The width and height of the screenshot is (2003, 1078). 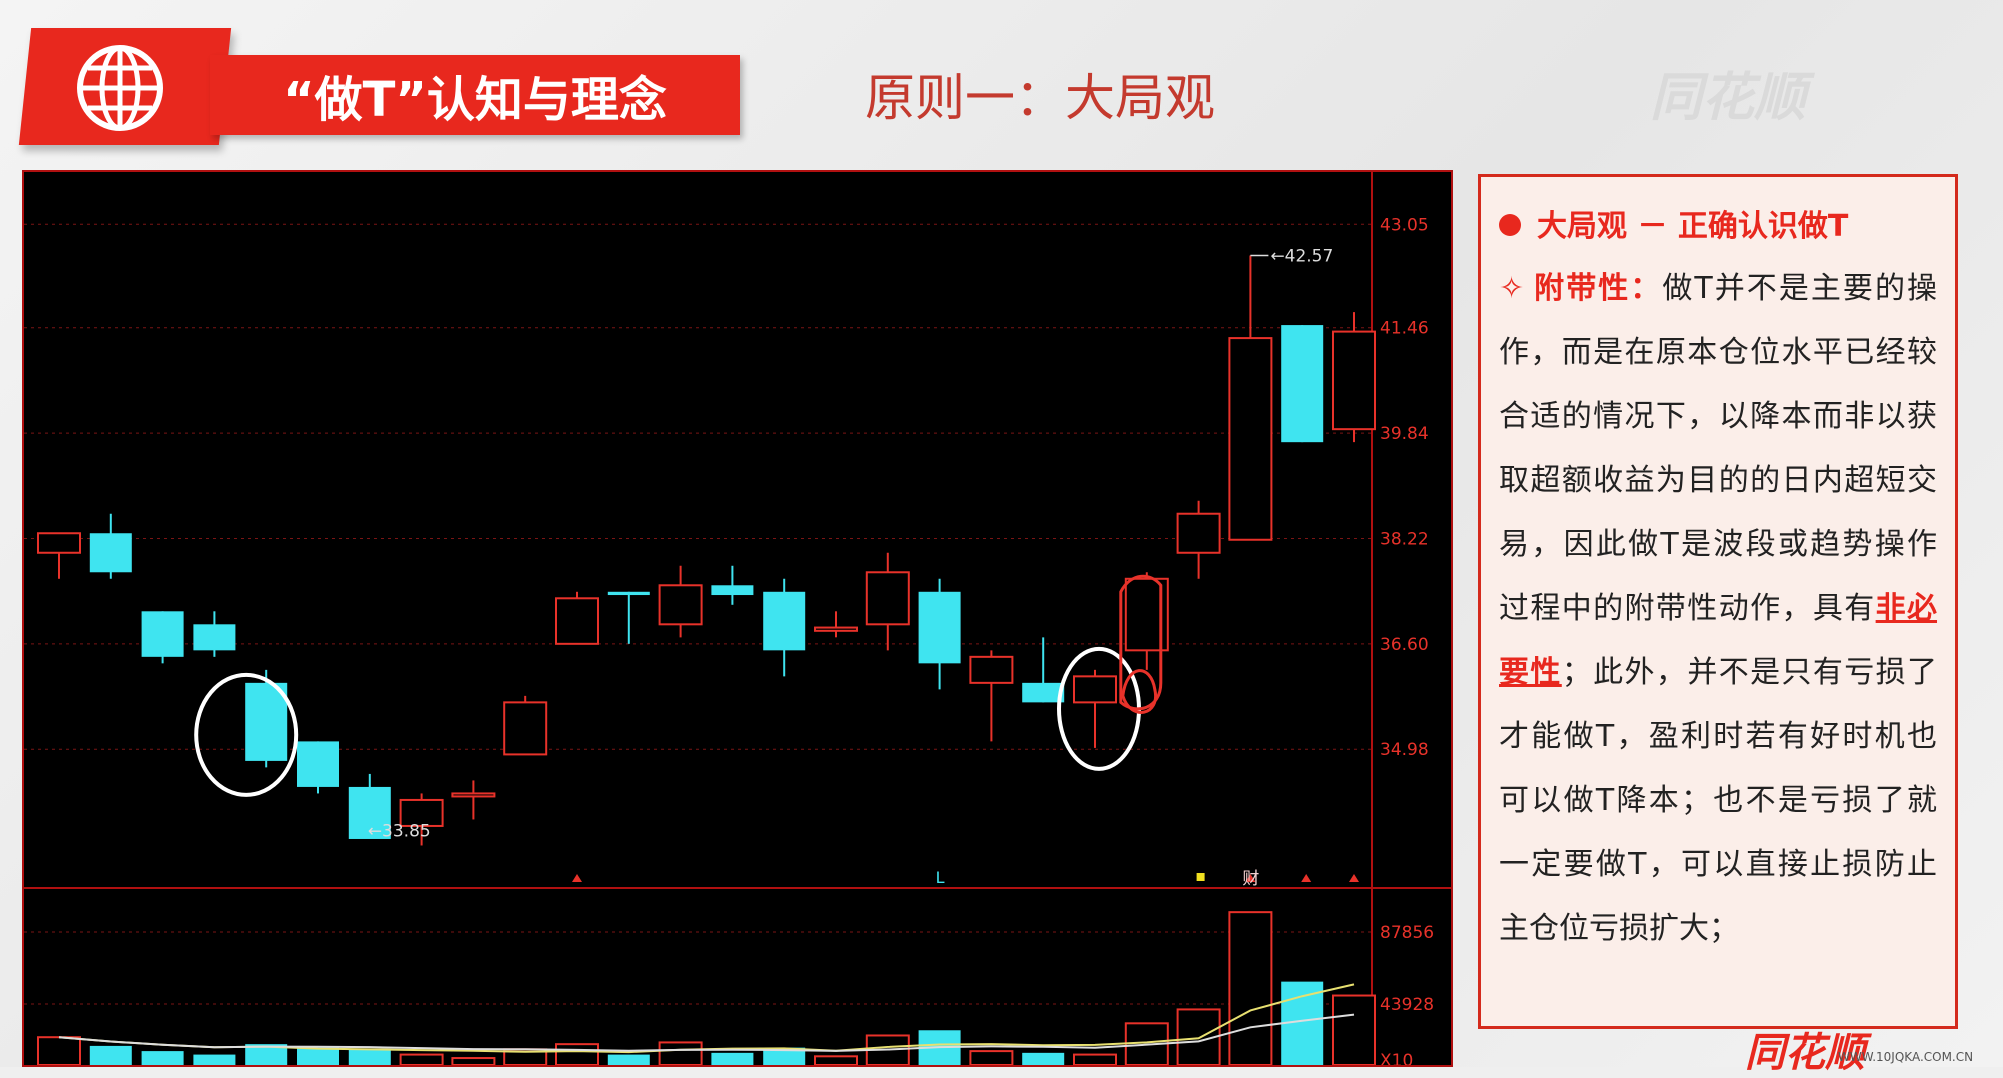 I want to click on price-tick-label: 36.60, so click(x=1404, y=645).